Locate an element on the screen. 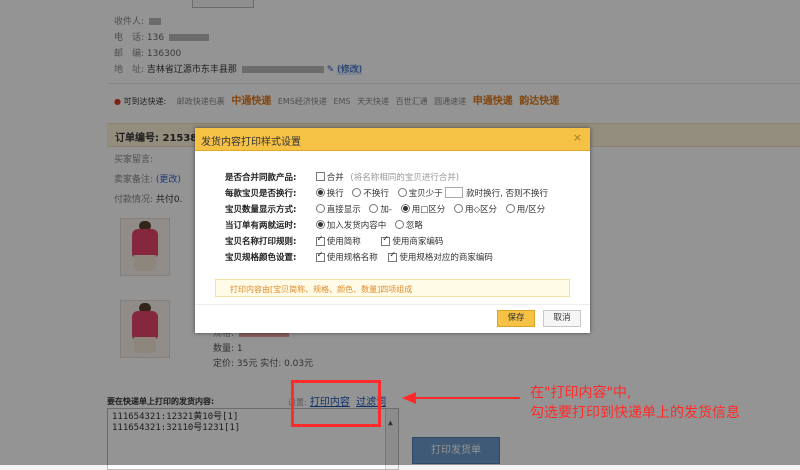 Image resolution: width=800 pixels, height=470 pixels. annotation-line-2: 勾选要打印到快递单上的发货信息 is located at coordinates (635, 413).